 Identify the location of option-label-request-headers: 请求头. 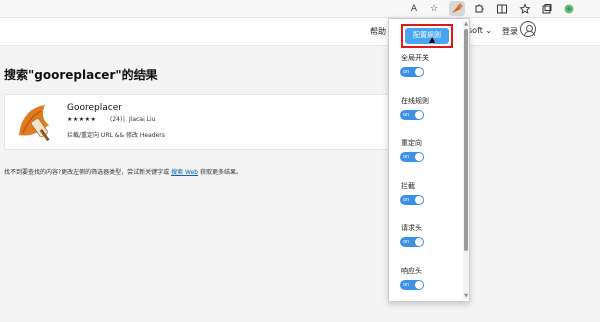
(411, 228).